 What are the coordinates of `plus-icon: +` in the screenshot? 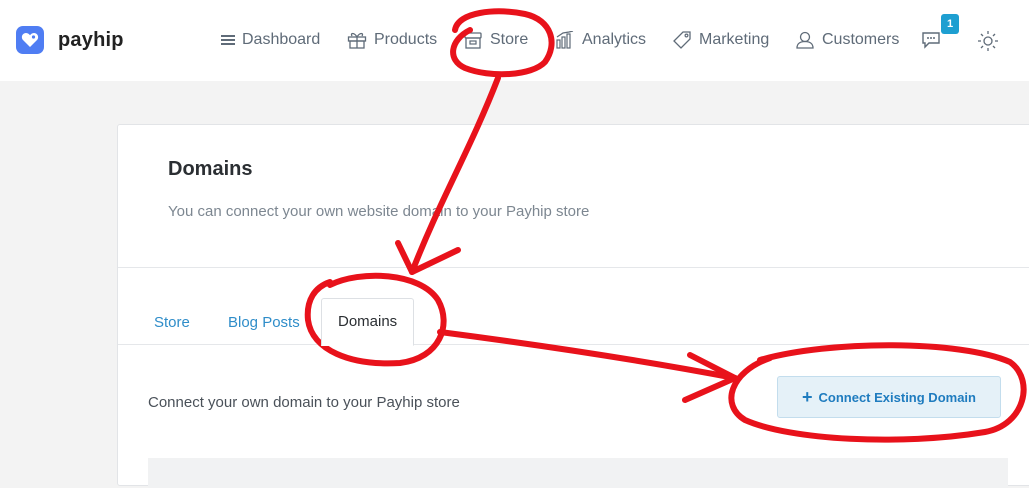 It's located at (807, 397).